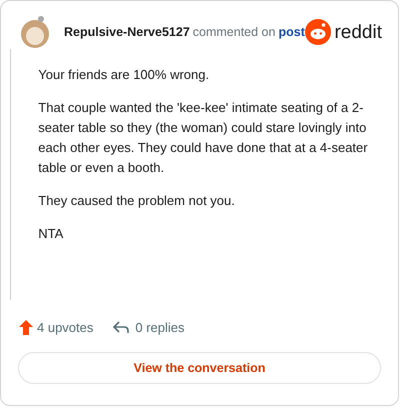 This screenshot has height=408, width=400. What do you see at coordinates (318, 32) in the screenshot?
I see `logo-icon` at bounding box center [318, 32].